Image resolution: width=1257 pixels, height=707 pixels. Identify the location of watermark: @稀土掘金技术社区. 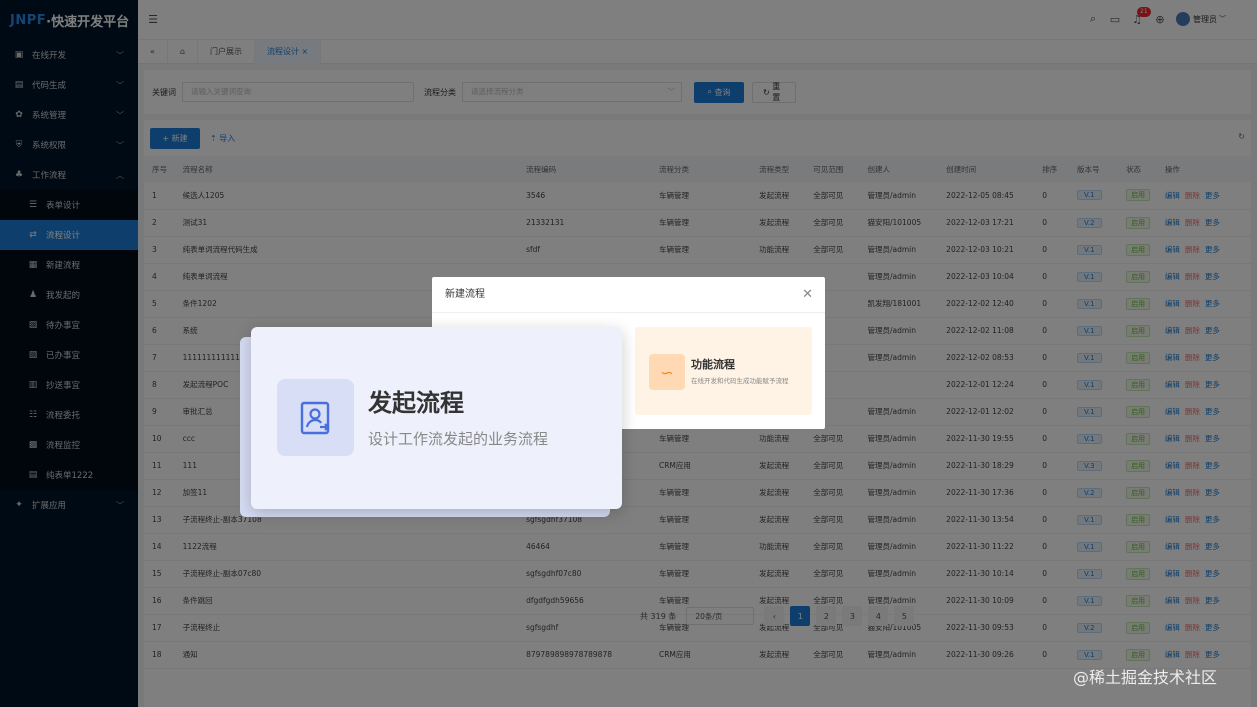
(1145, 677).